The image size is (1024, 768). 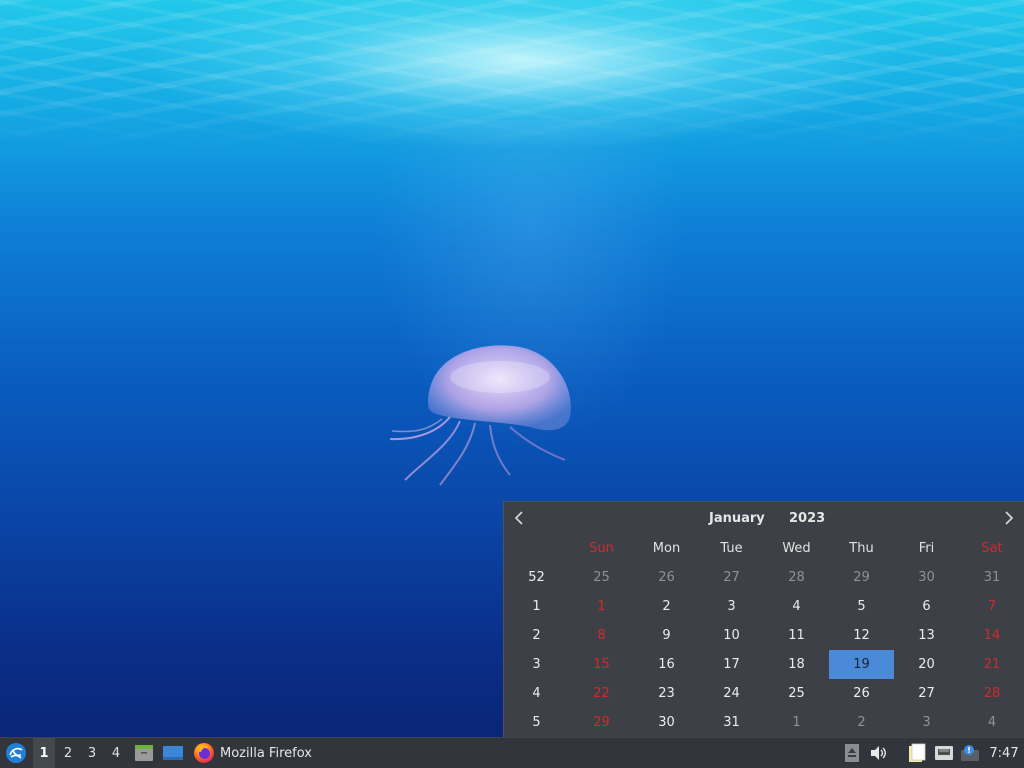 What do you see at coordinates (666, 606) in the screenshot?
I see `day-cell: 2` at bounding box center [666, 606].